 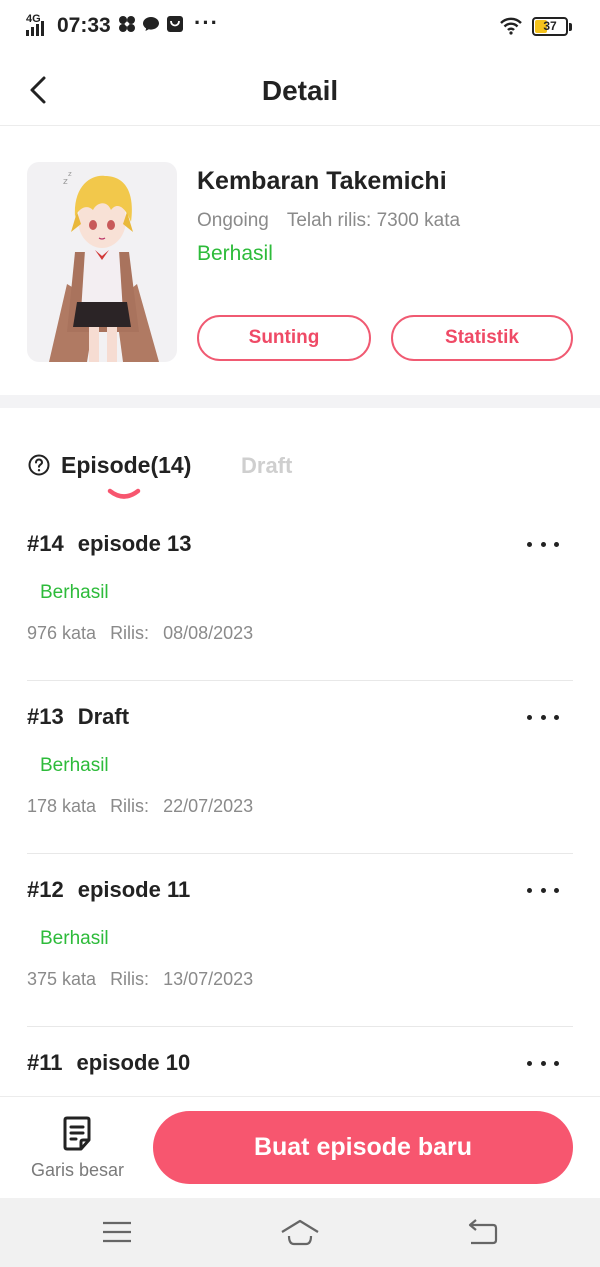 I want to click on episode-name: episode 10, so click(x=133, y=1062).